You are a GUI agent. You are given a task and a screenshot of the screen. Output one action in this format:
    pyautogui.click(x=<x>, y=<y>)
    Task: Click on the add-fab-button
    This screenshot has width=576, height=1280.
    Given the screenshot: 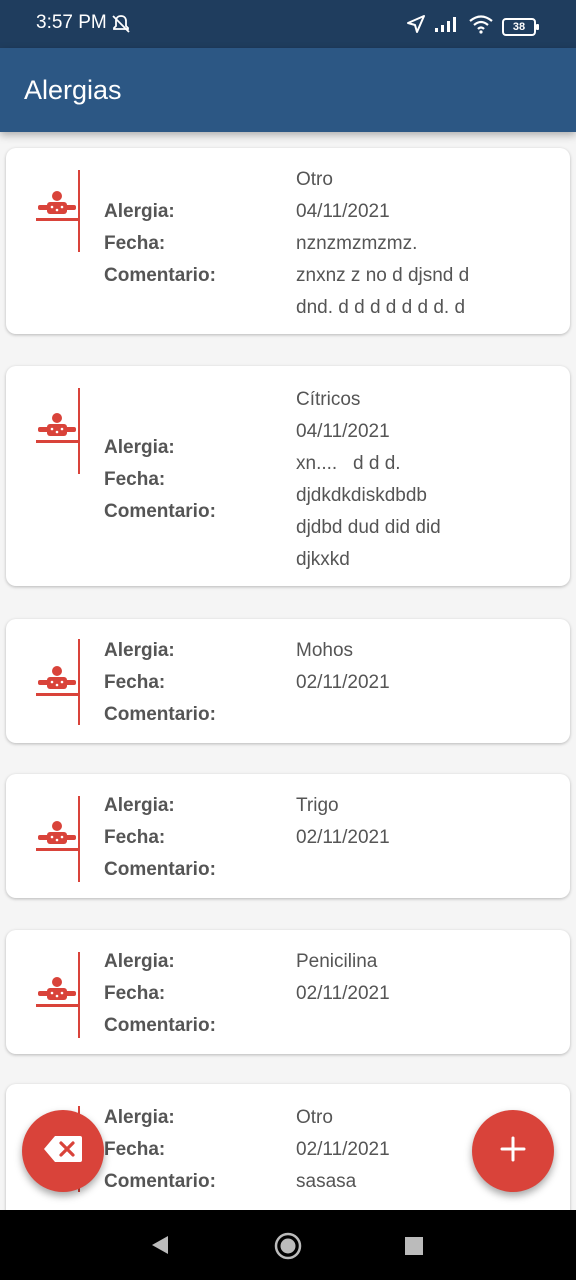 What is the action you would take?
    pyautogui.click(x=513, y=1151)
    